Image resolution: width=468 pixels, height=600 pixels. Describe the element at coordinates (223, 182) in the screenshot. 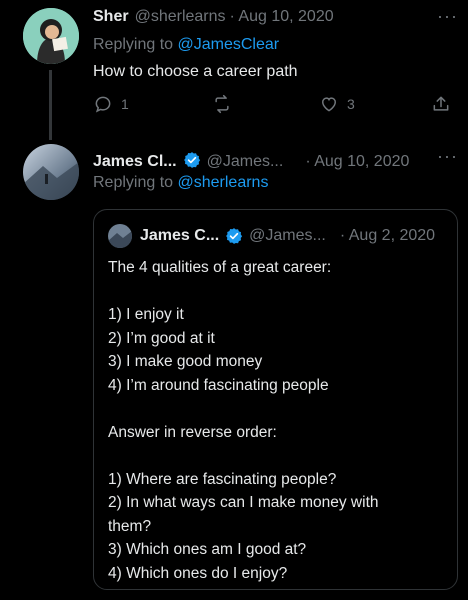

I see `replying-to-link: @sherlearns` at that location.